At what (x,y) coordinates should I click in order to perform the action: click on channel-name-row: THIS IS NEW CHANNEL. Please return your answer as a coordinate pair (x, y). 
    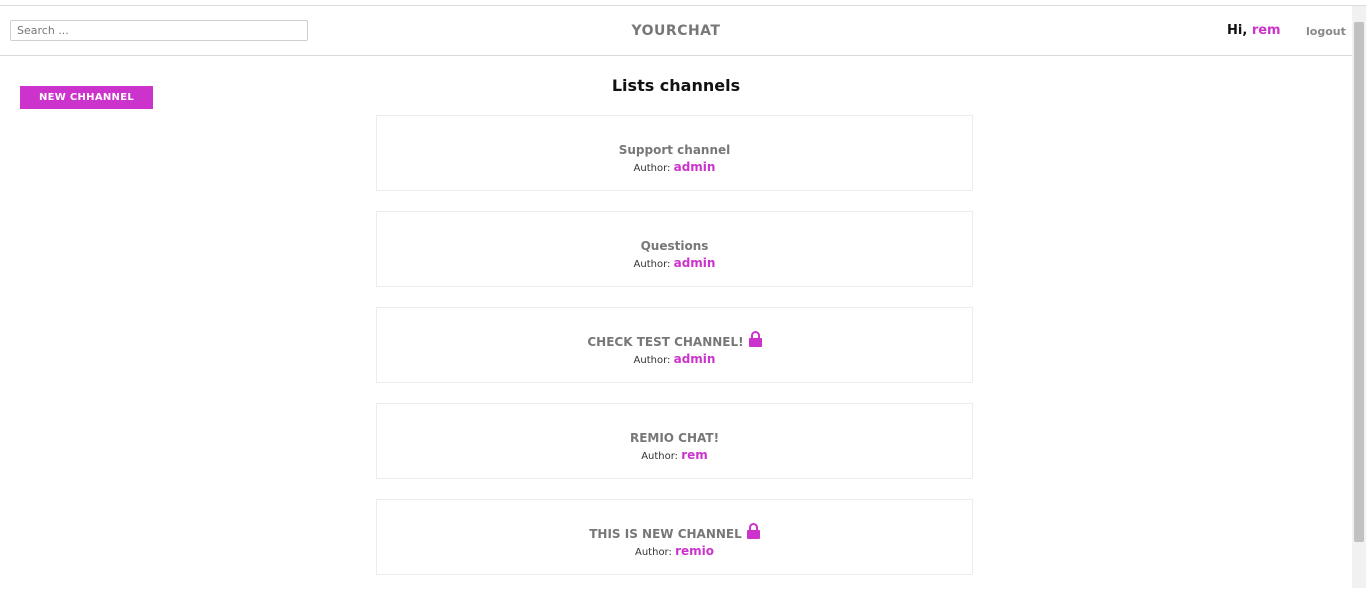
    Looking at the image, I should click on (674, 532).